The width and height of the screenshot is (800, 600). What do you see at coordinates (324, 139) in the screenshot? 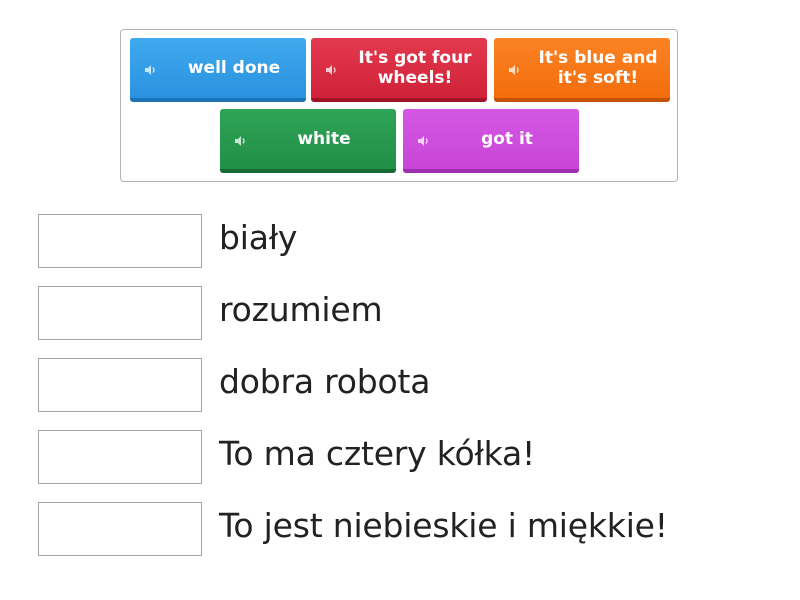
I see `tile-label: white` at bounding box center [324, 139].